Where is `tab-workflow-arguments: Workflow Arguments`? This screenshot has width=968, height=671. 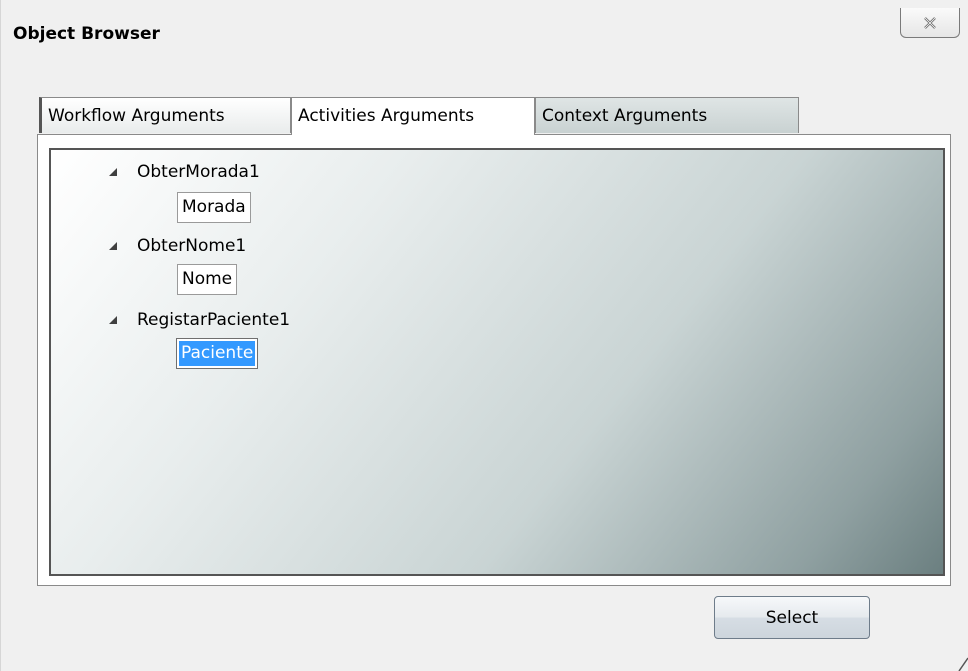 tab-workflow-arguments: Workflow Arguments is located at coordinates (165, 115).